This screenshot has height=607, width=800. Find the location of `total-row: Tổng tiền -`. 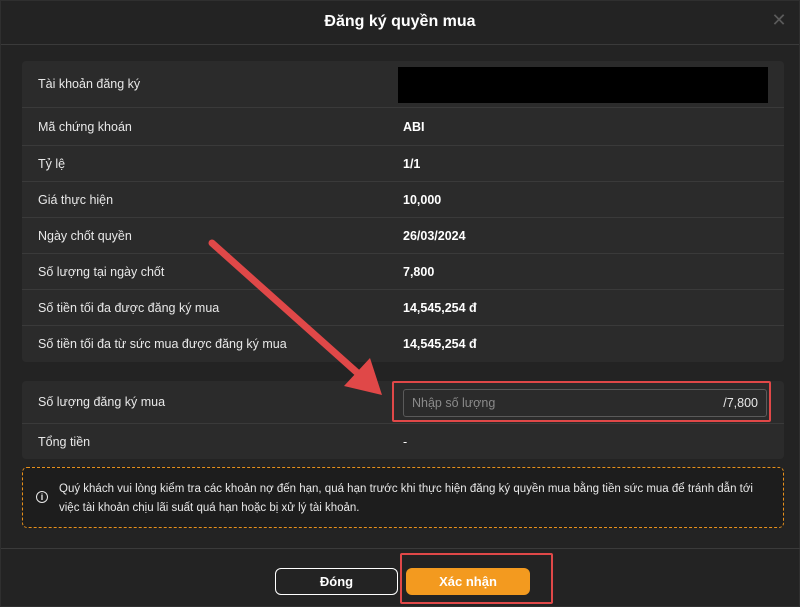

total-row: Tổng tiền - is located at coordinates (403, 441).